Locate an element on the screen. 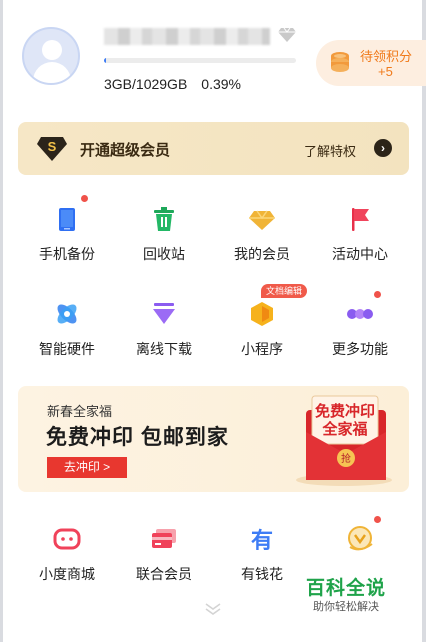 The image size is (426, 642). print-banner-title: 免费冲印 包邮到家 is located at coordinates (137, 437).